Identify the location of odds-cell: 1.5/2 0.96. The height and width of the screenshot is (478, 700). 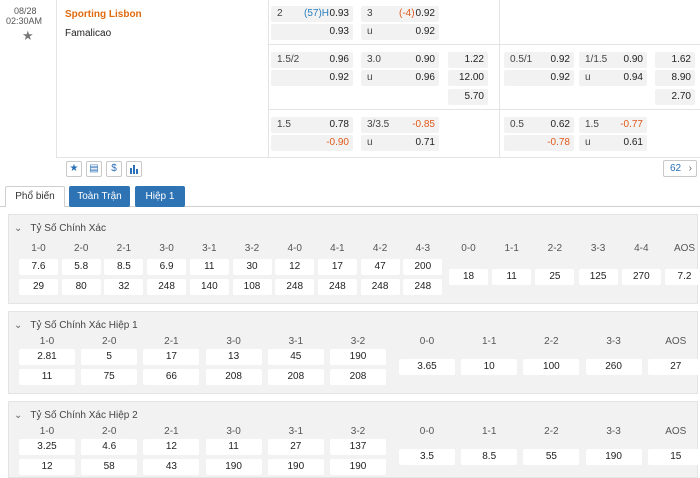
(312, 60).